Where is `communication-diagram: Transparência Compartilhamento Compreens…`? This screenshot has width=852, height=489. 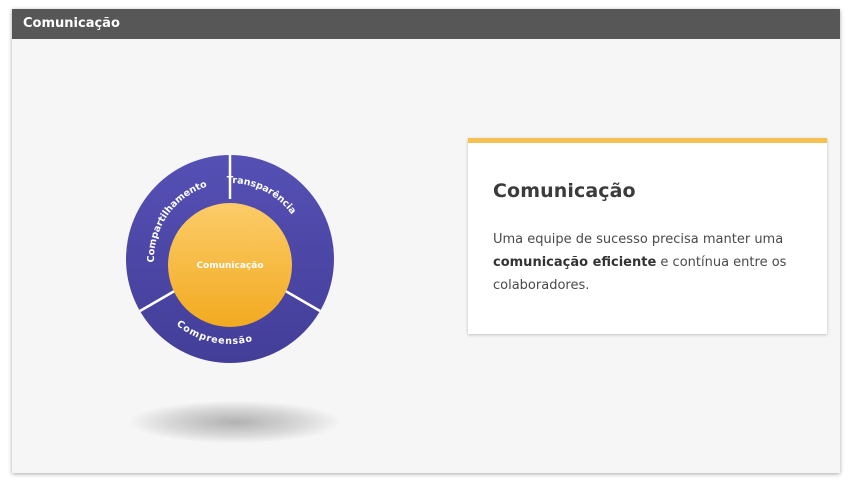
communication-diagram: Transparência Compartilhamento Compreens… is located at coordinates (230, 259).